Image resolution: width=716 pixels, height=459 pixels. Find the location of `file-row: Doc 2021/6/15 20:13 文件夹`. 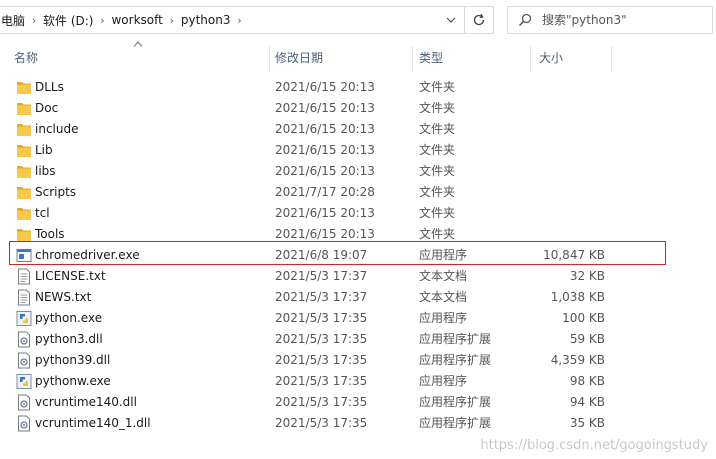

file-row: Doc 2021/6/15 20:13 文件夹 is located at coordinates (358, 108).